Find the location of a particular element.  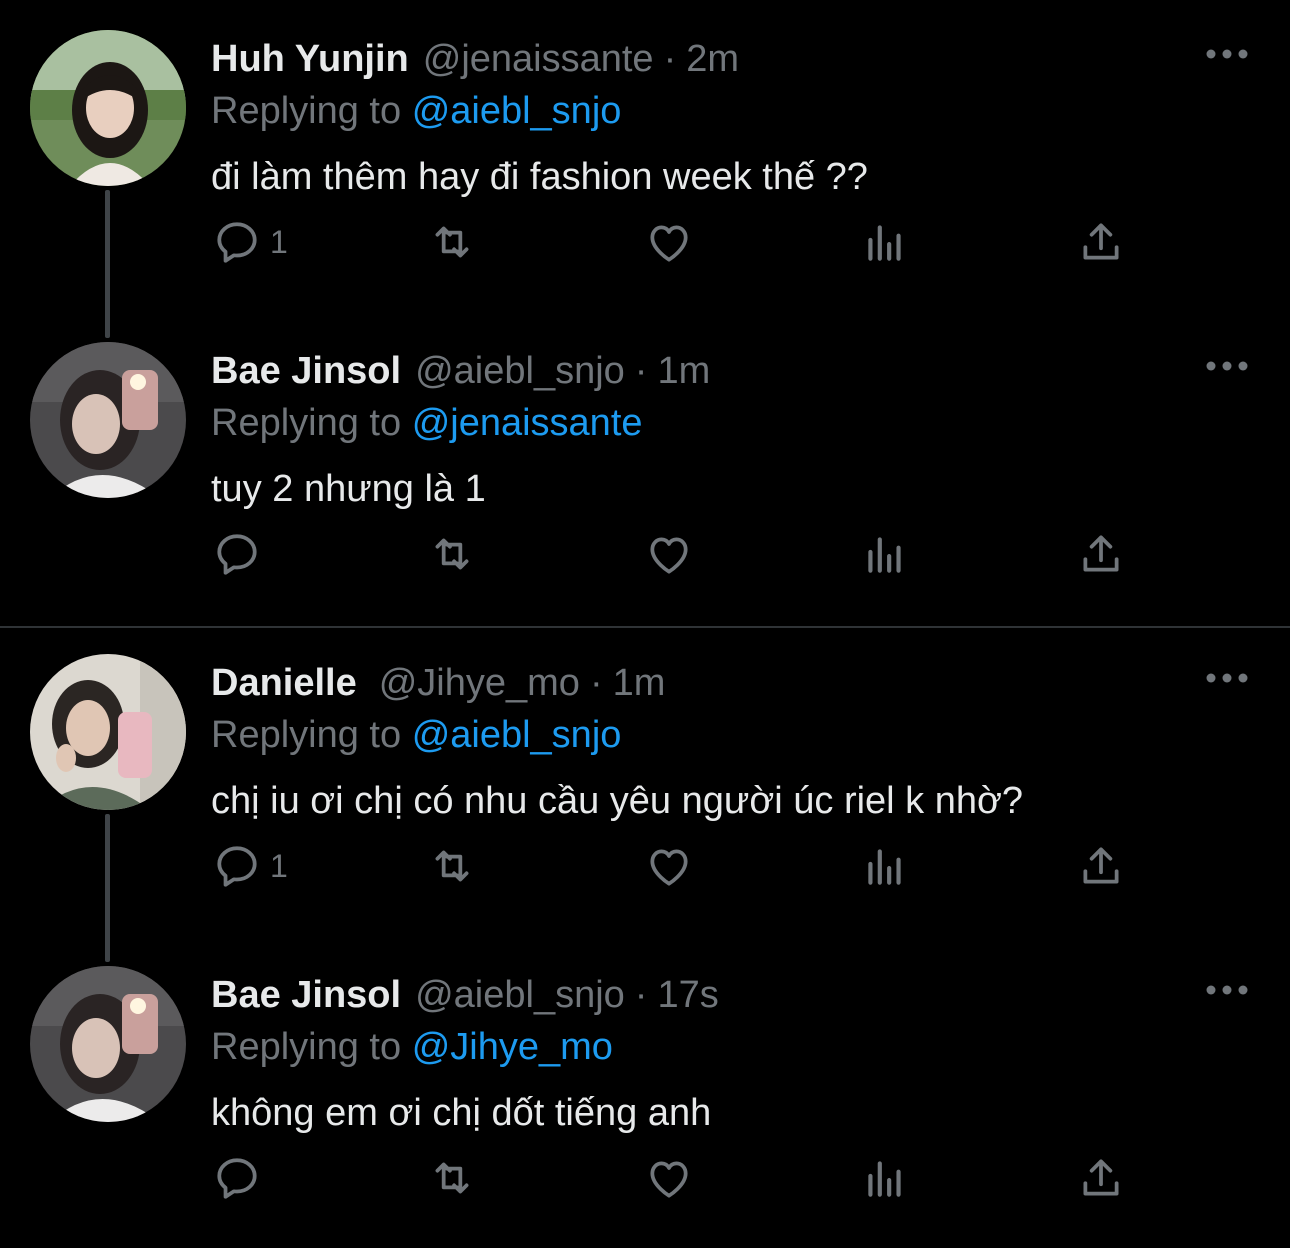

tweet-header: Danielle @Jihye_mo · 1m is located at coordinates (438, 683).